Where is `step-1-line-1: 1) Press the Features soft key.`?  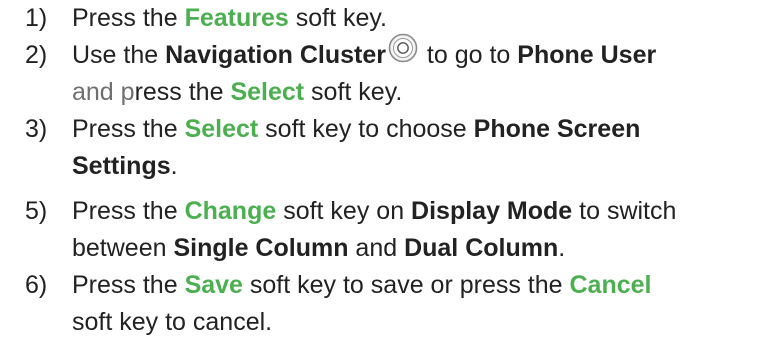 step-1-line-1: 1) Press the Features soft key. is located at coordinates (206, 18).